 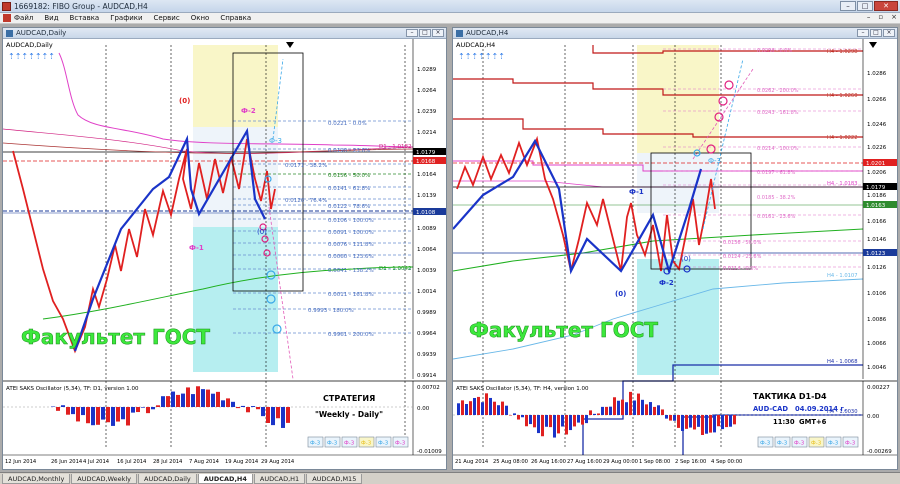 I want to click on minimize-icon: –, so click(x=848, y=6).